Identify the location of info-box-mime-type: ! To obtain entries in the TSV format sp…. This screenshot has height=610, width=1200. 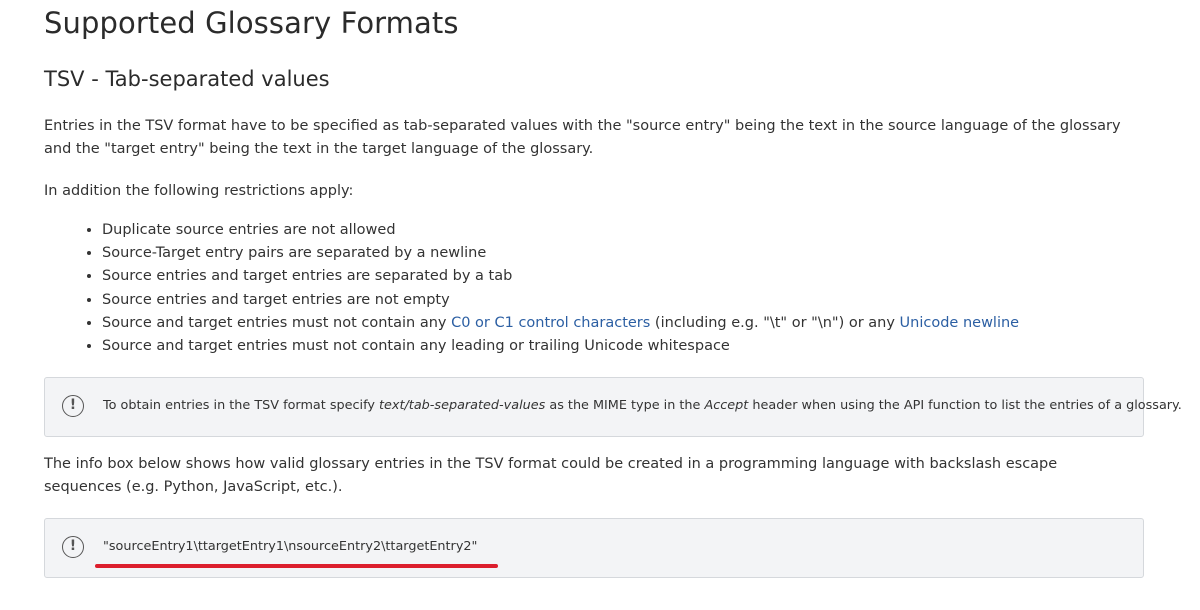
(613, 407).